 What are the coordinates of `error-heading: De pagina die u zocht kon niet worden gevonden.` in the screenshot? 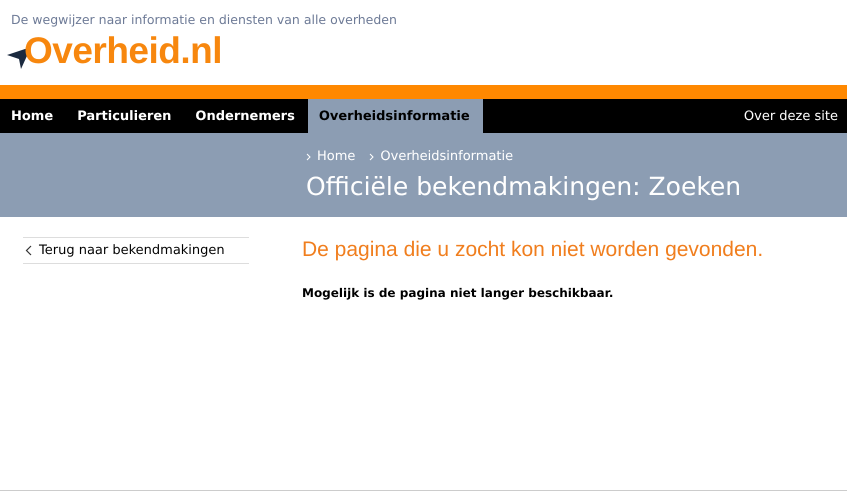 It's located at (533, 249).